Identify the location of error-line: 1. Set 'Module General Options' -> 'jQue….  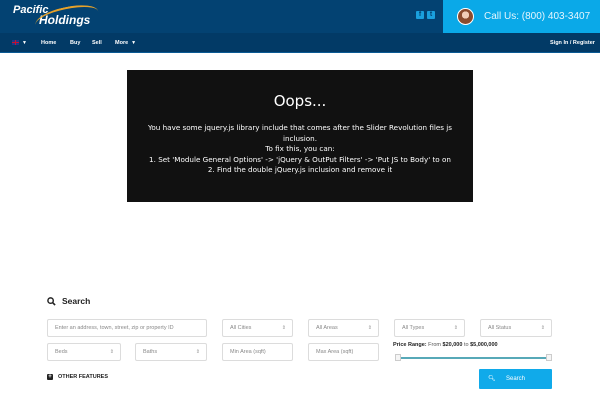
(300, 159).